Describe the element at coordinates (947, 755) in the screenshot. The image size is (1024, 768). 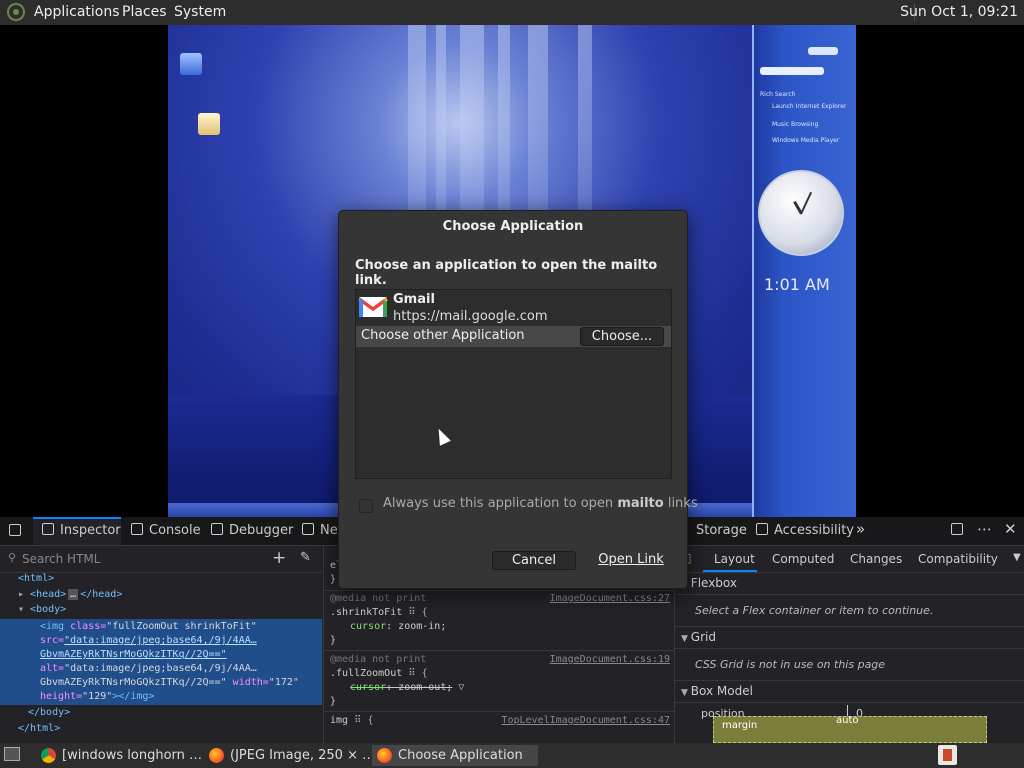
I see `trash-icon` at that location.